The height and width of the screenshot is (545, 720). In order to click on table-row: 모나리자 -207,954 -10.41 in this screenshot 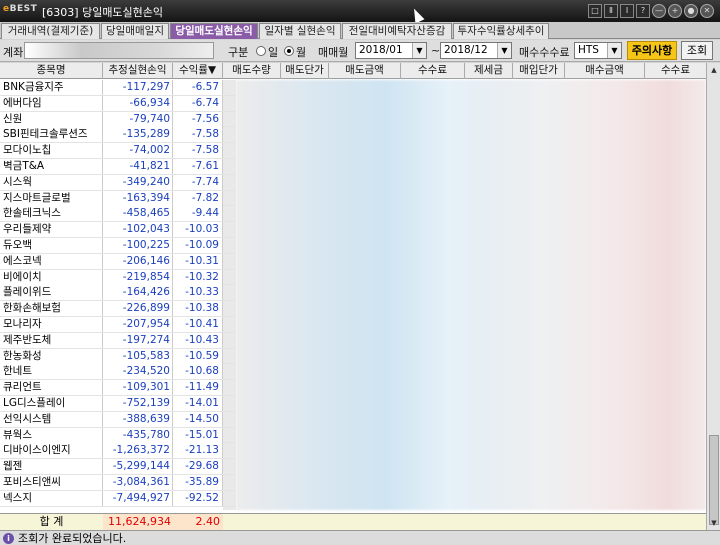, I will do `click(118, 324)`.